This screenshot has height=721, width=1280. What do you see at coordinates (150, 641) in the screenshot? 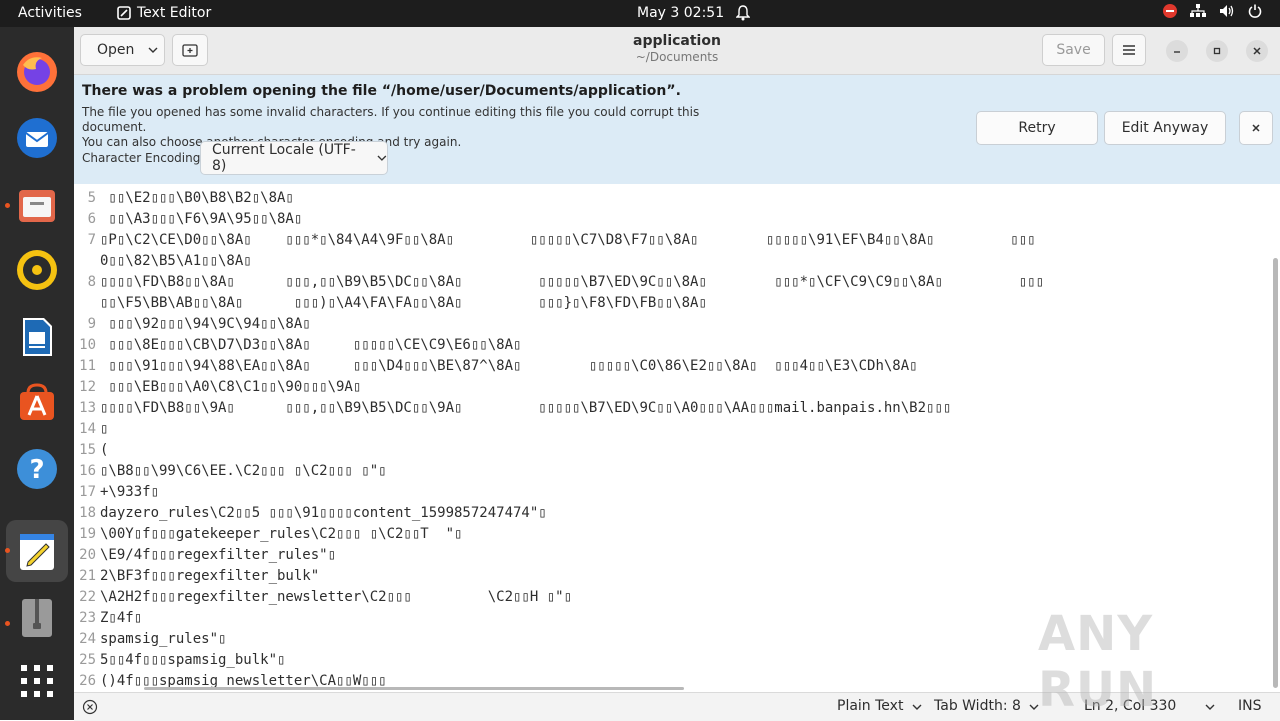
I see `editor-line: 24 spamsig_rules"▯` at bounding box center [150, 641].